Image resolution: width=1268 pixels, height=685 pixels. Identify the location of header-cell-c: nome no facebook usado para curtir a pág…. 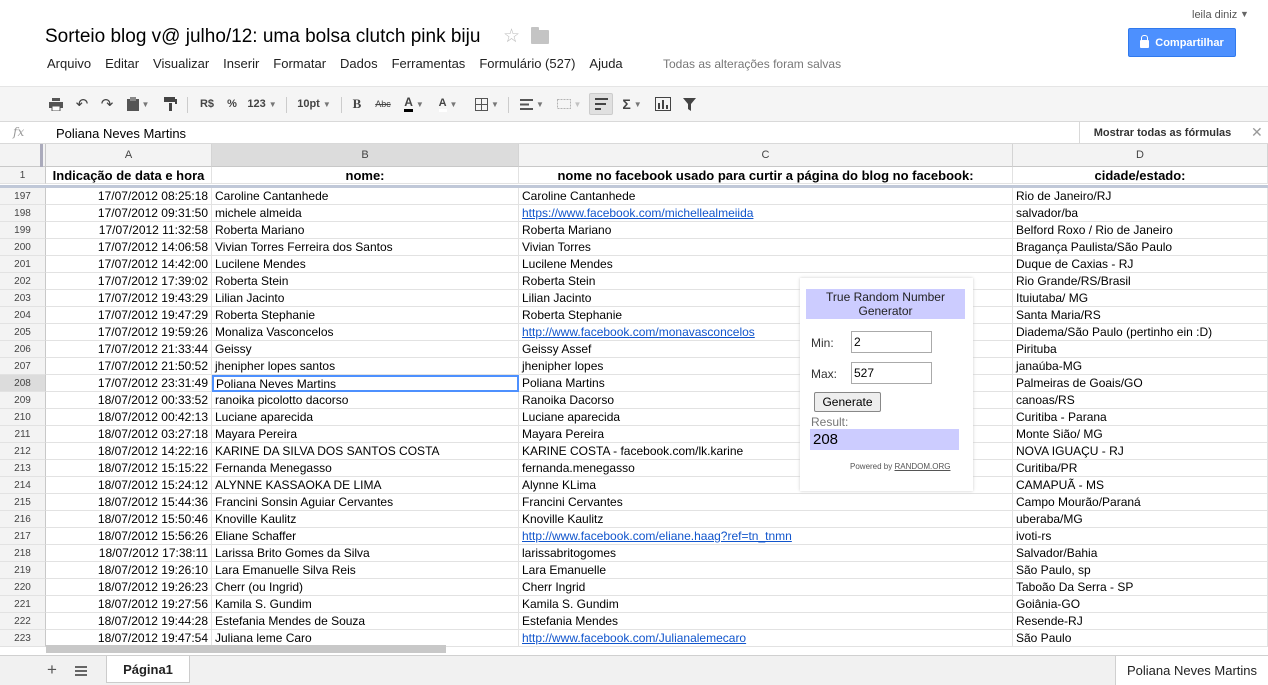
(766, 175).